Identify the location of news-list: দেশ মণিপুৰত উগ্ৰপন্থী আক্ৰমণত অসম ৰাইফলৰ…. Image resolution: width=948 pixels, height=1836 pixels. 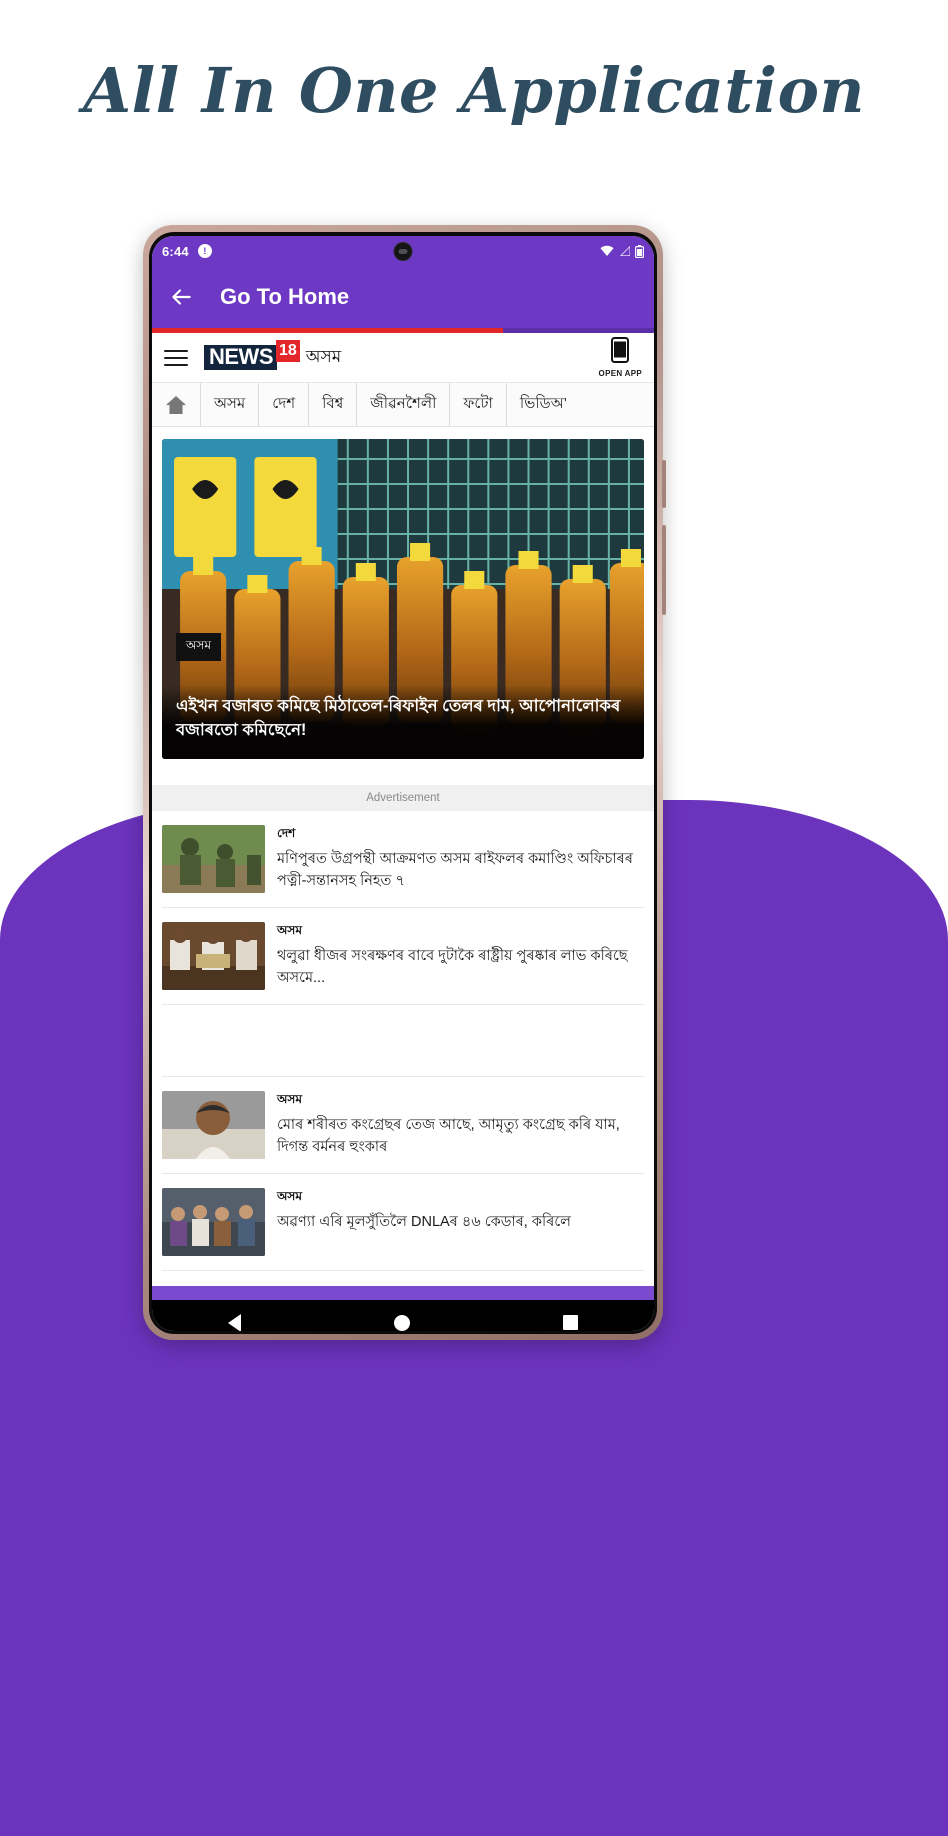
(403, 1041).